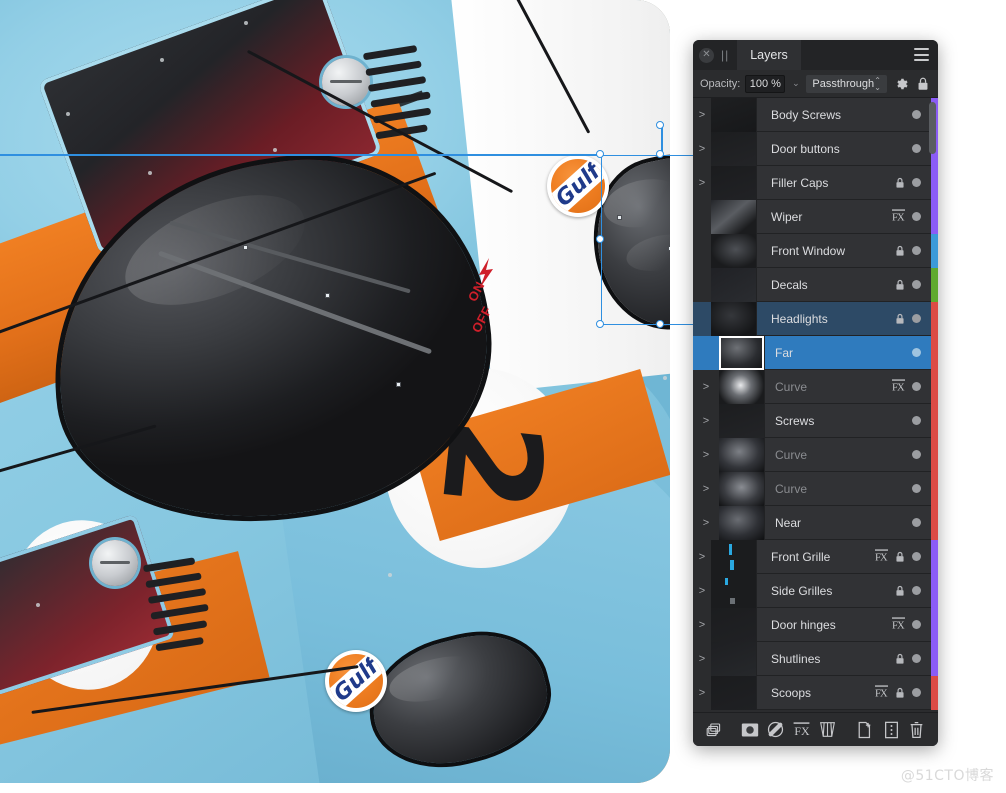  I want to click on layer-row: > Side Grilles, so click(815, 590).